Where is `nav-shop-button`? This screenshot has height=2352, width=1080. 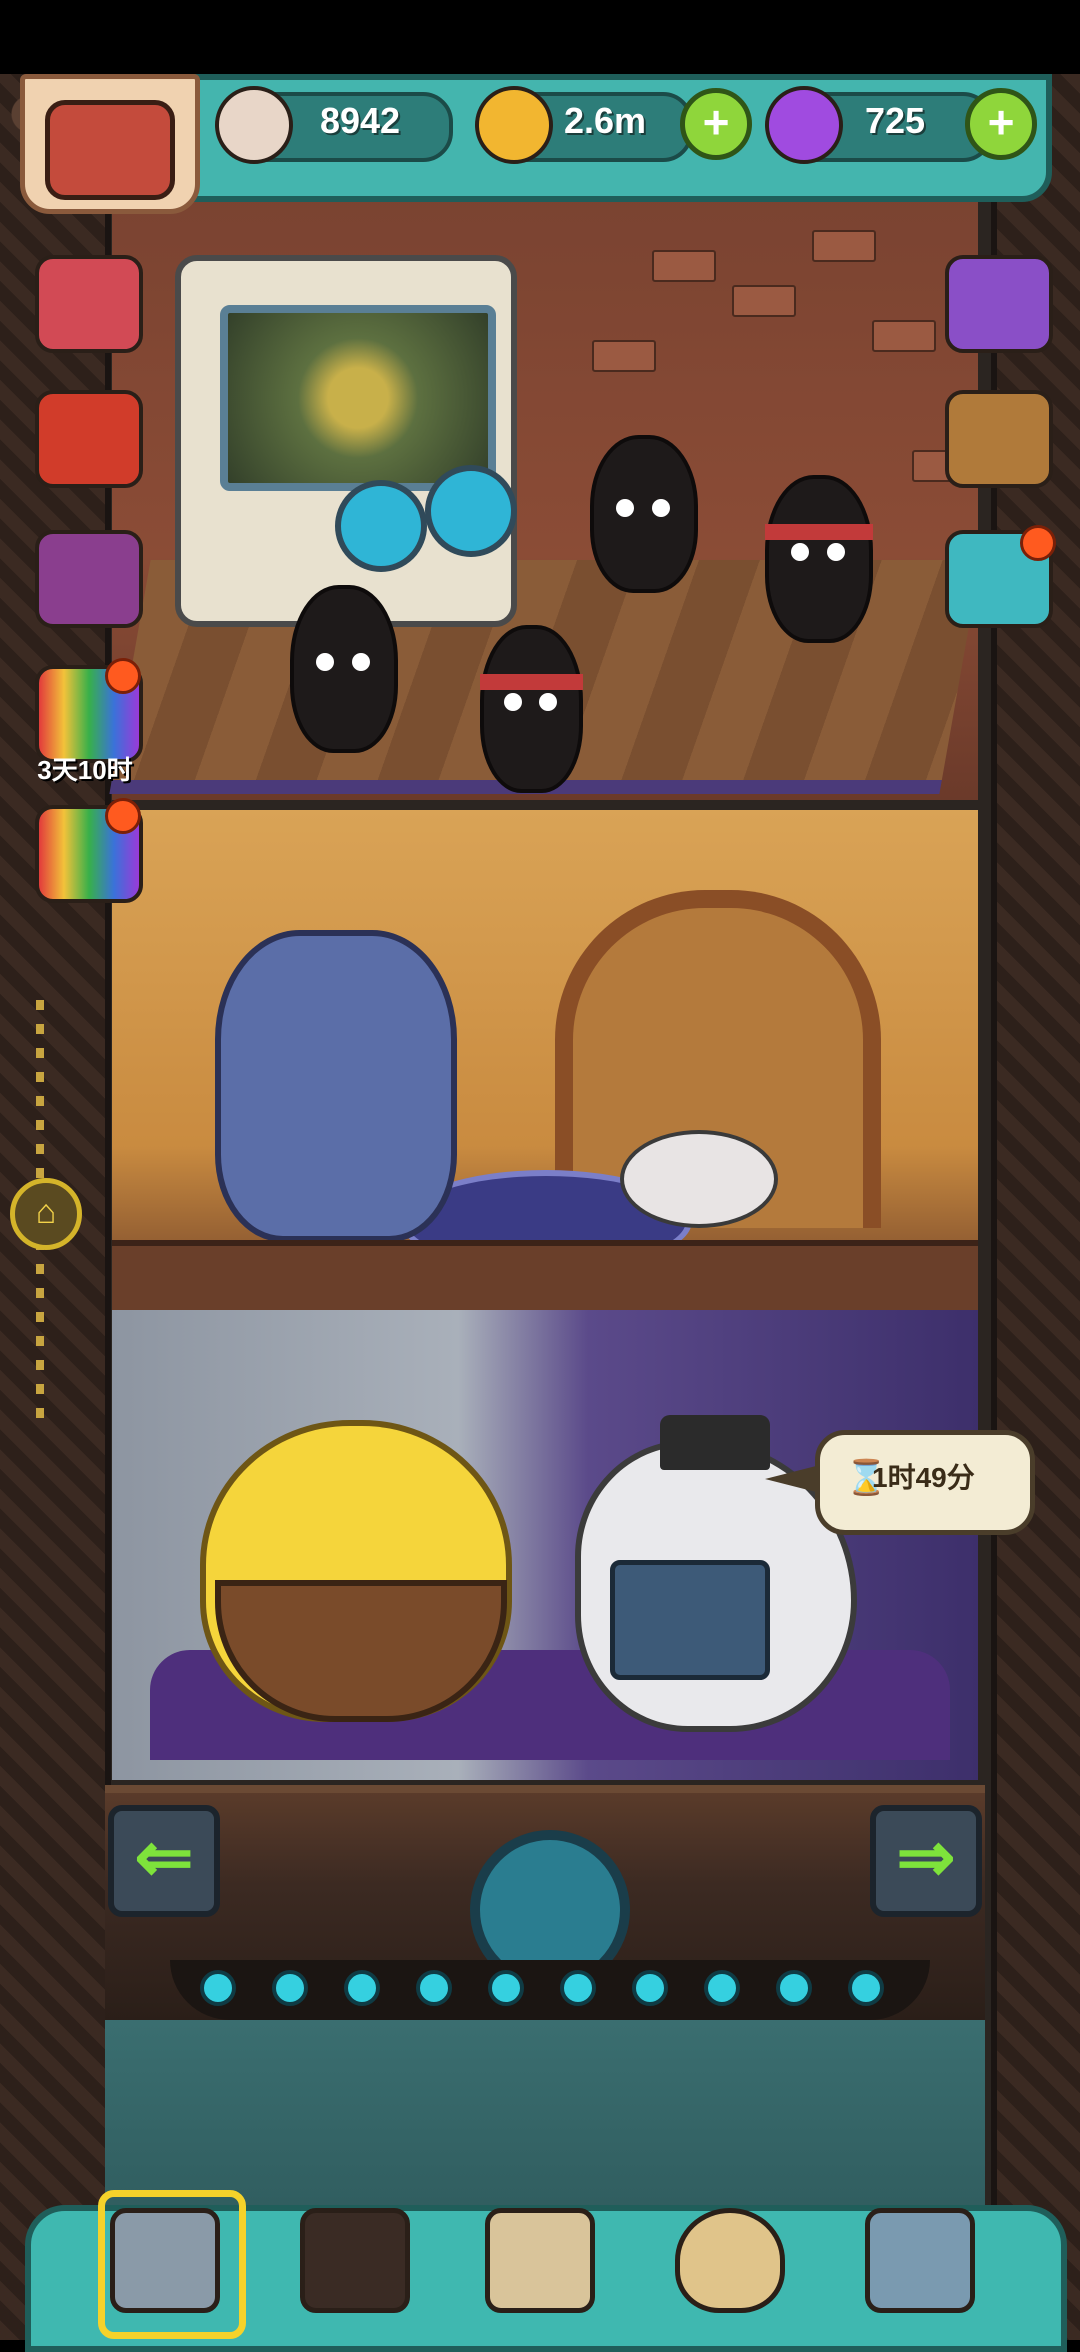
nav-shop-button is located at coordinates (730, 2260).